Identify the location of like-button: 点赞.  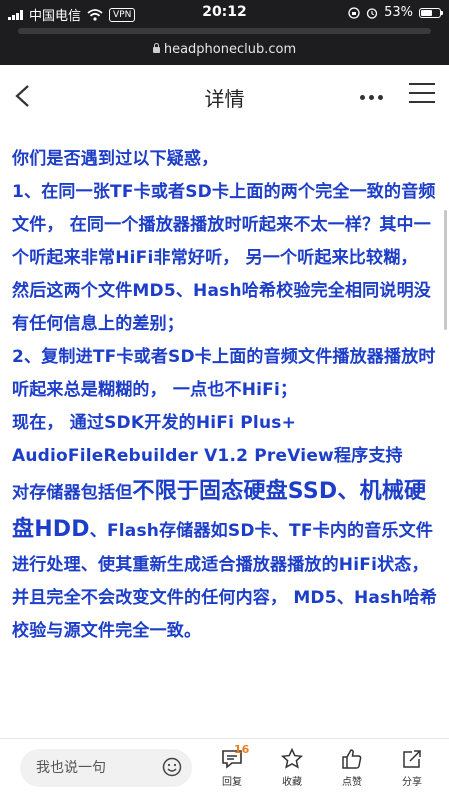
(352, 767).